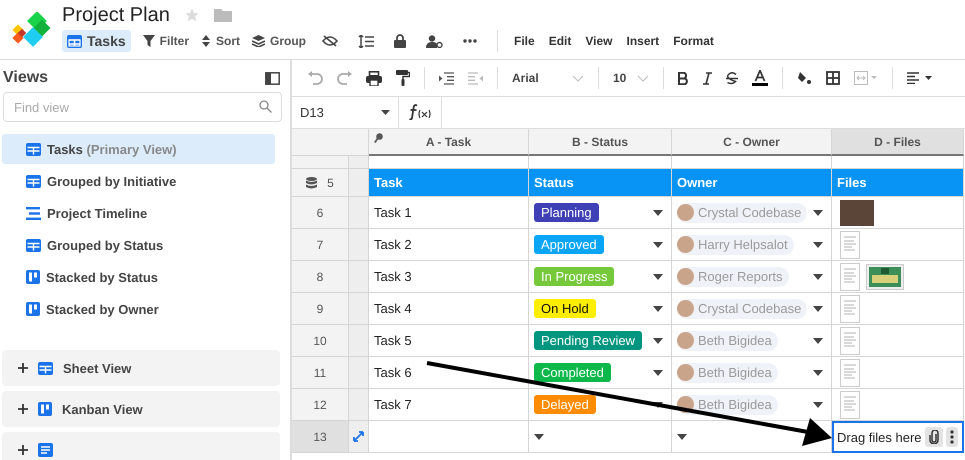  I want to click on add-view-panel, so click(141, 446).